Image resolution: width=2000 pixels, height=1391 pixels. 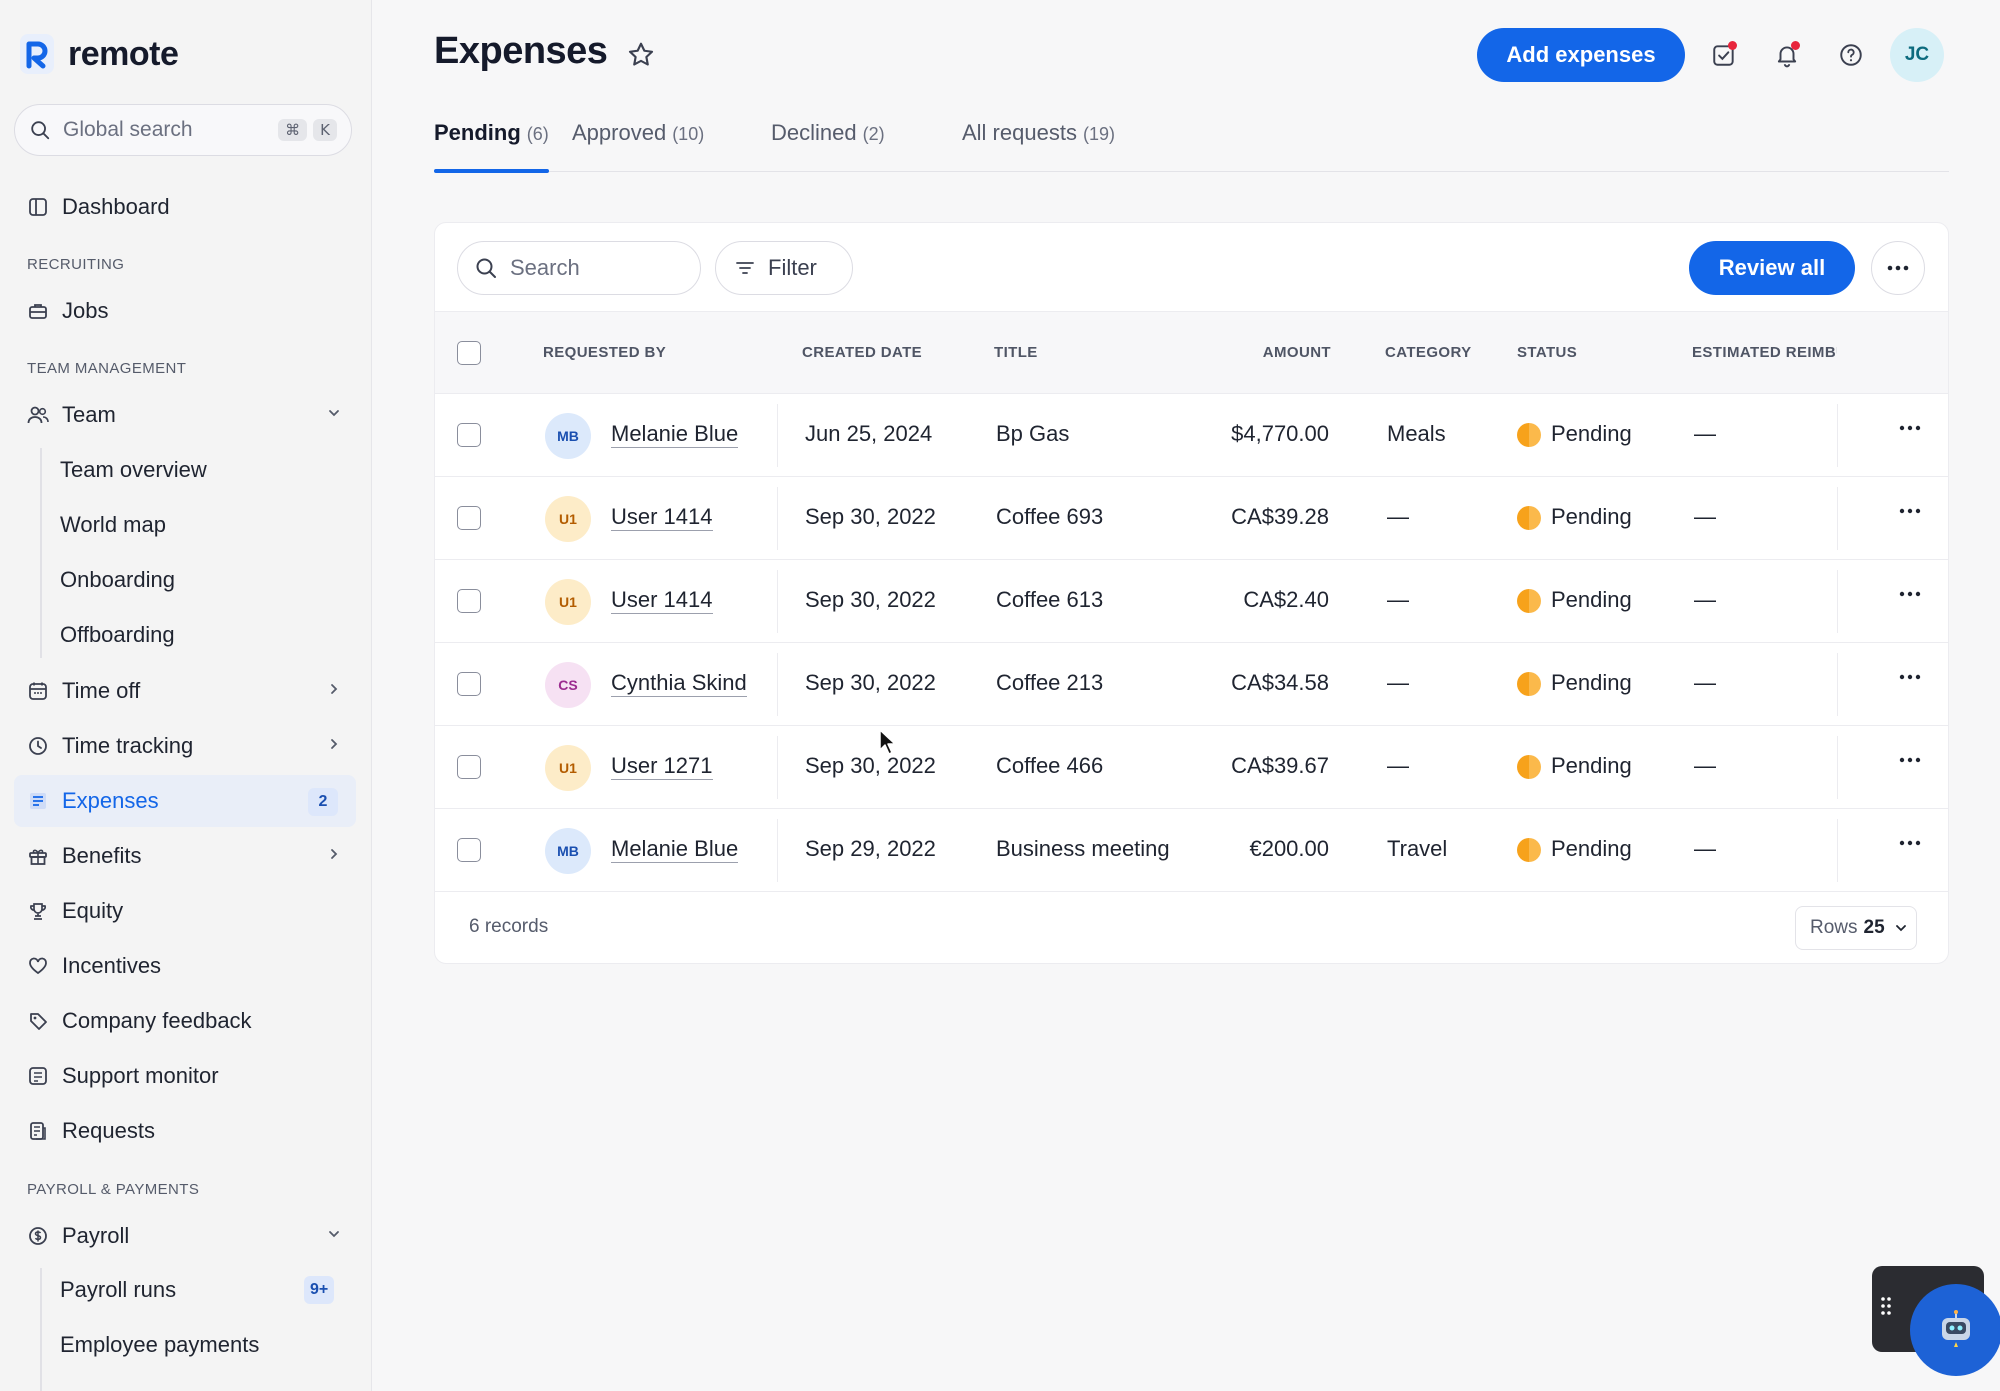 I want to click on add-expenses-button: Add expenses, so click(x=1581, y=55).